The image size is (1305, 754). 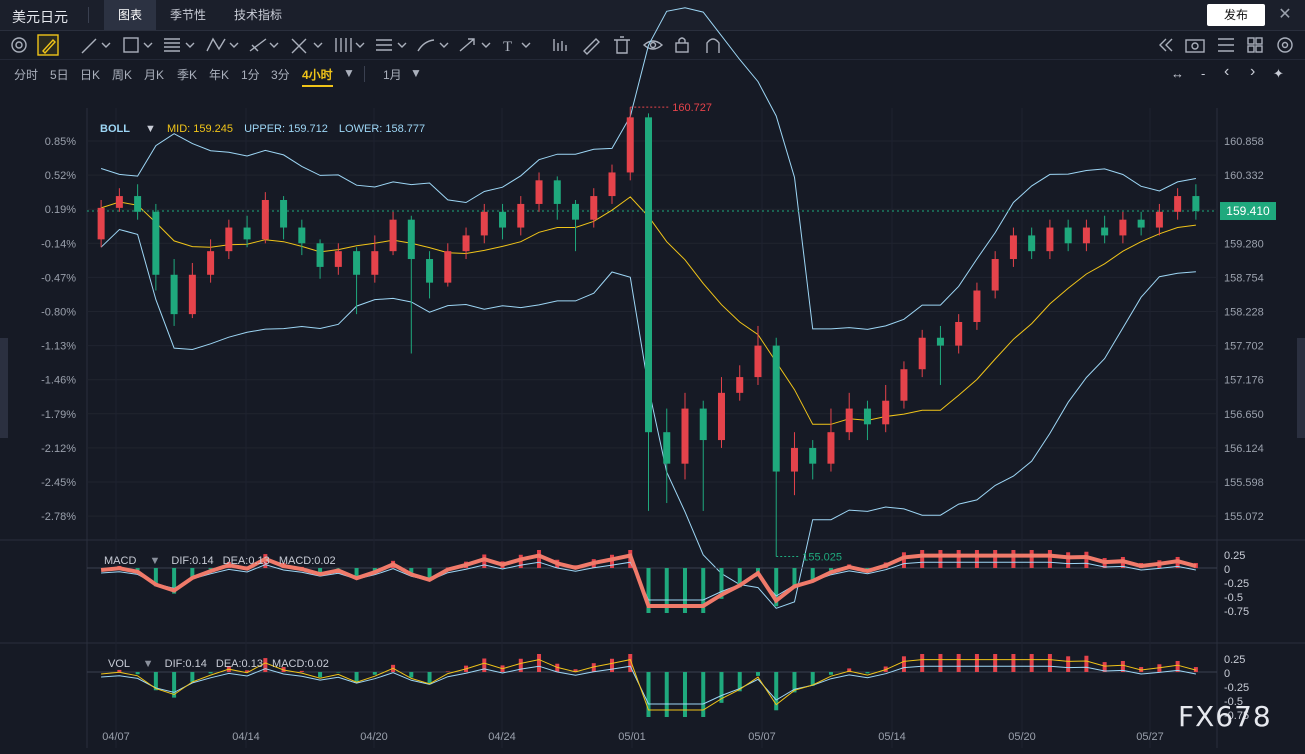 What do you see at coordinates (1236, 584) in the screenshot?
I see `indicator-axis-label: -0.25` at bounding box center [1236, 584].